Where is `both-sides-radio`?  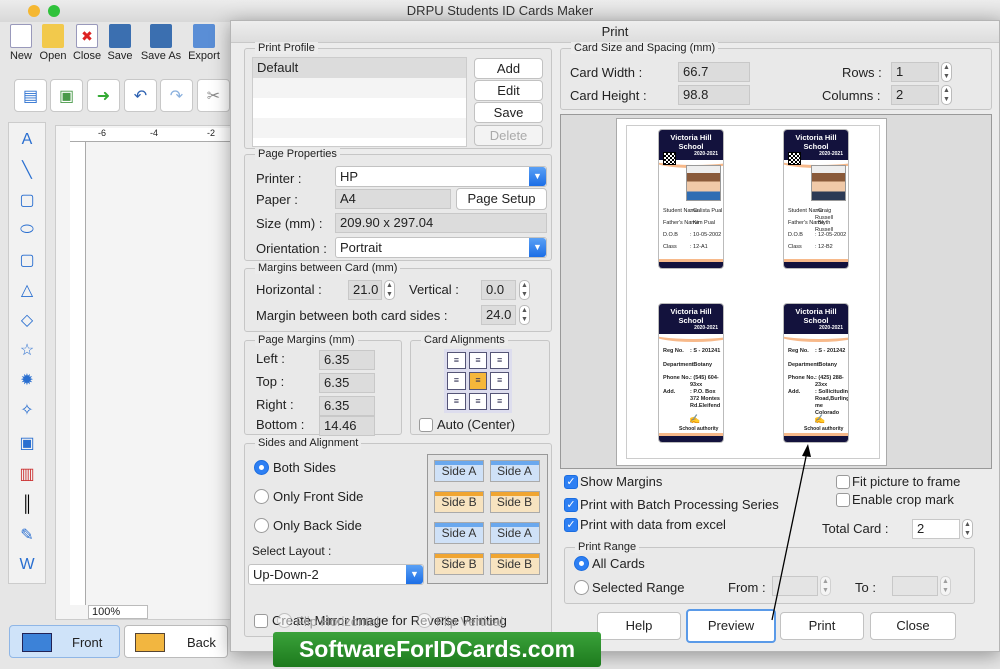
both-sides-radio is located at coordinates (261, 467).